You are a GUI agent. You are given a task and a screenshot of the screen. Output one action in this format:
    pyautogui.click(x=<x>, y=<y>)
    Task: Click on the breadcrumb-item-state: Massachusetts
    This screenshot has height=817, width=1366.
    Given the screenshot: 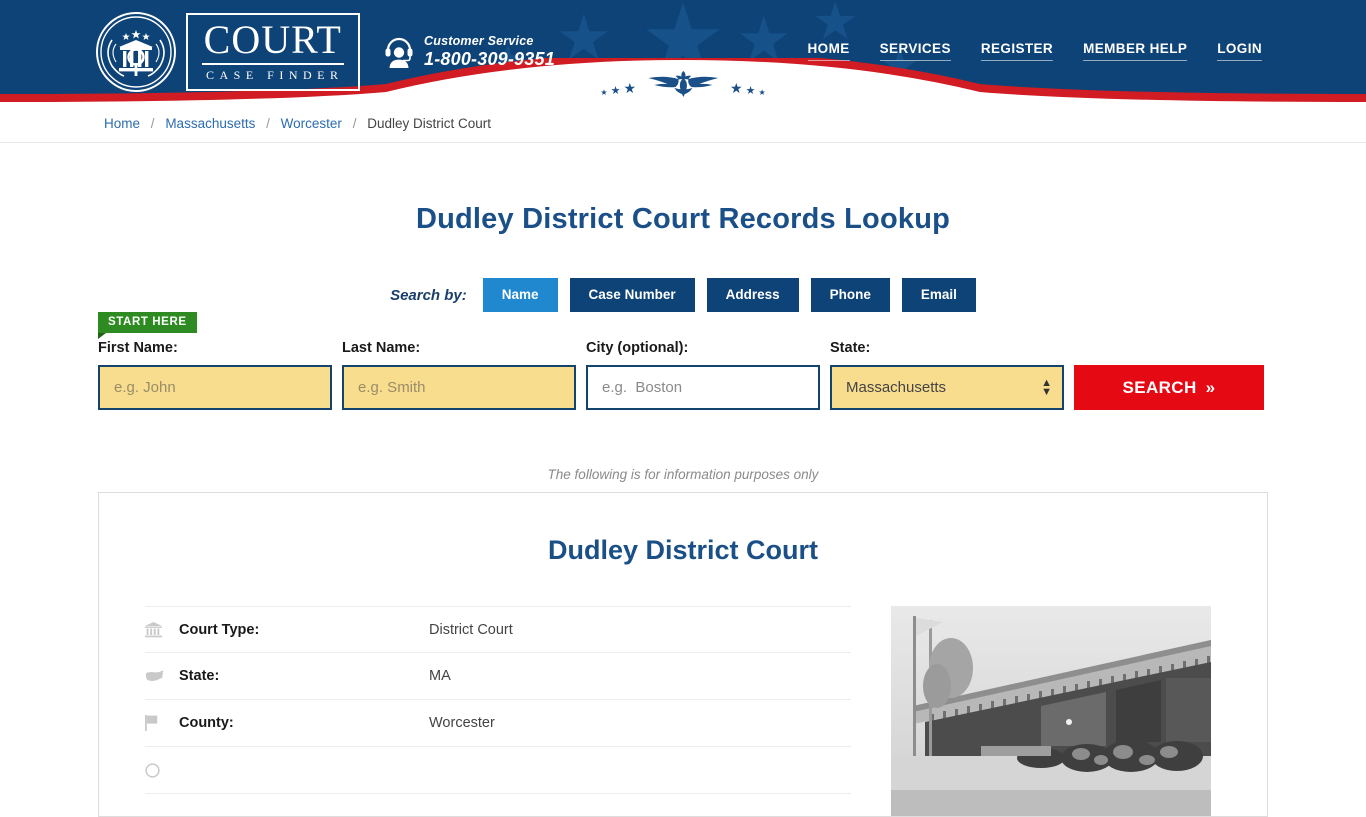 What is the action you would take?
    pyautogui.click(x=210, y=123)
    